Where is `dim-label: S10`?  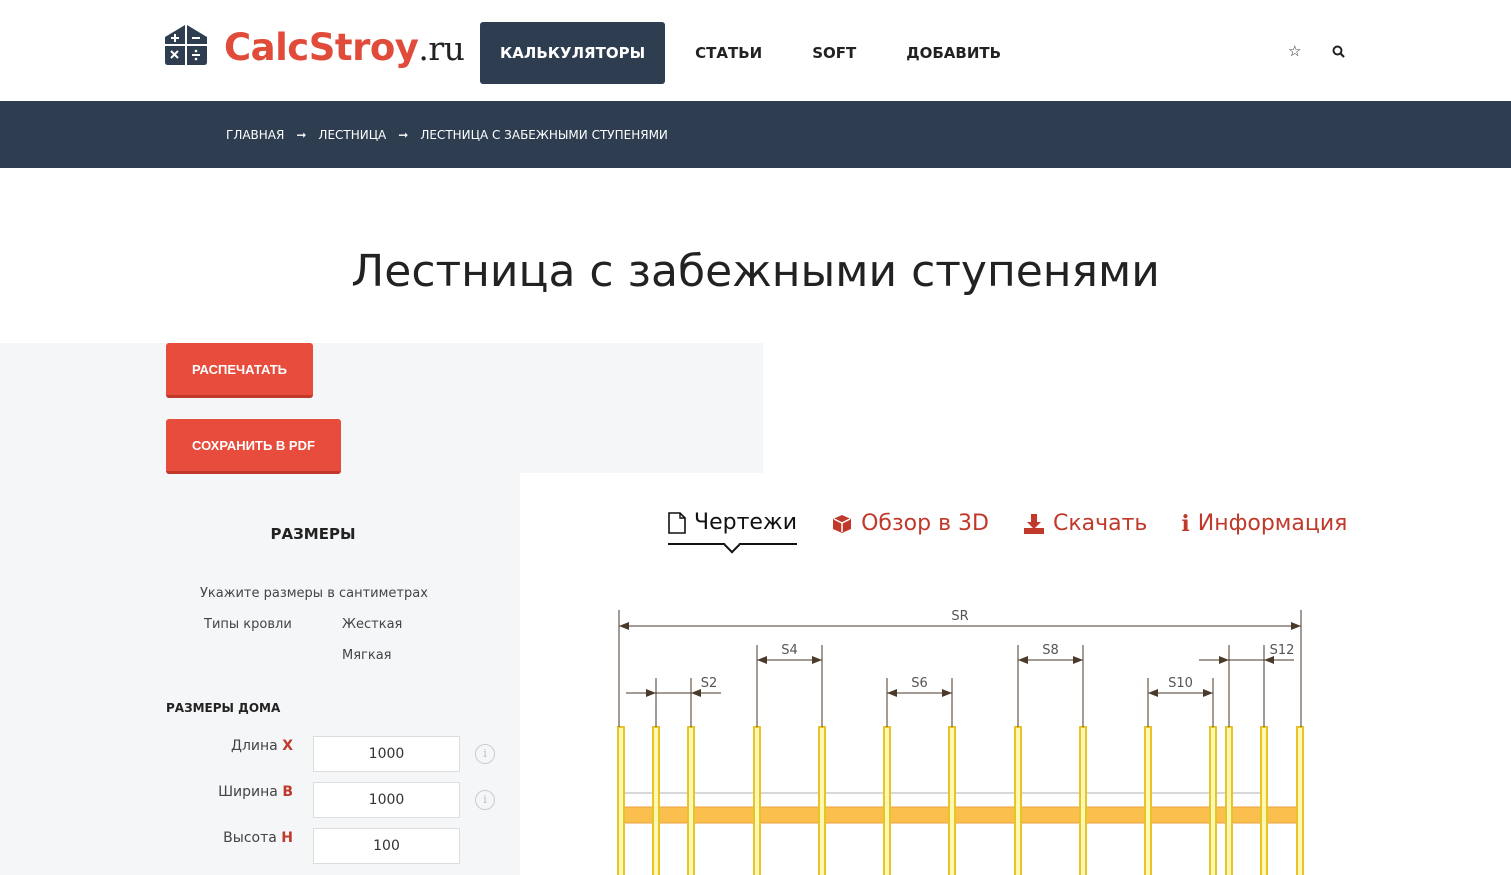 dim-label: S10 is located at coordinates (1180, 683).